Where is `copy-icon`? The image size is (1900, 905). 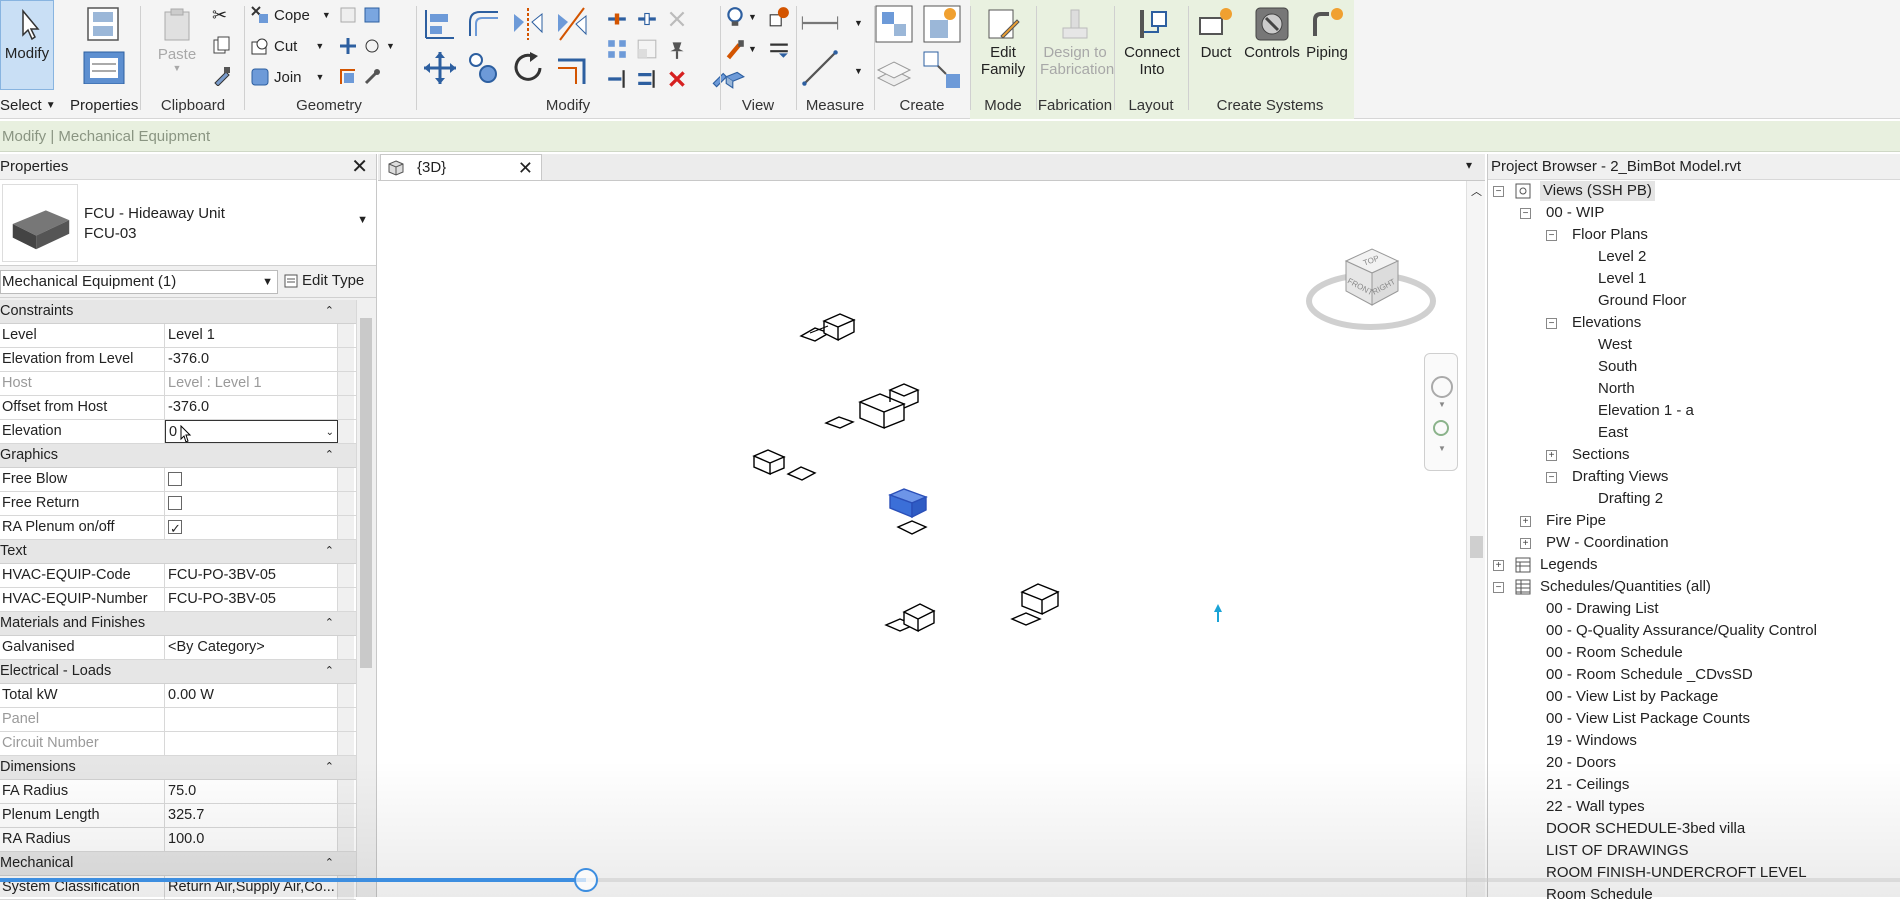 copy-icon is located at coordinates (484, 68).